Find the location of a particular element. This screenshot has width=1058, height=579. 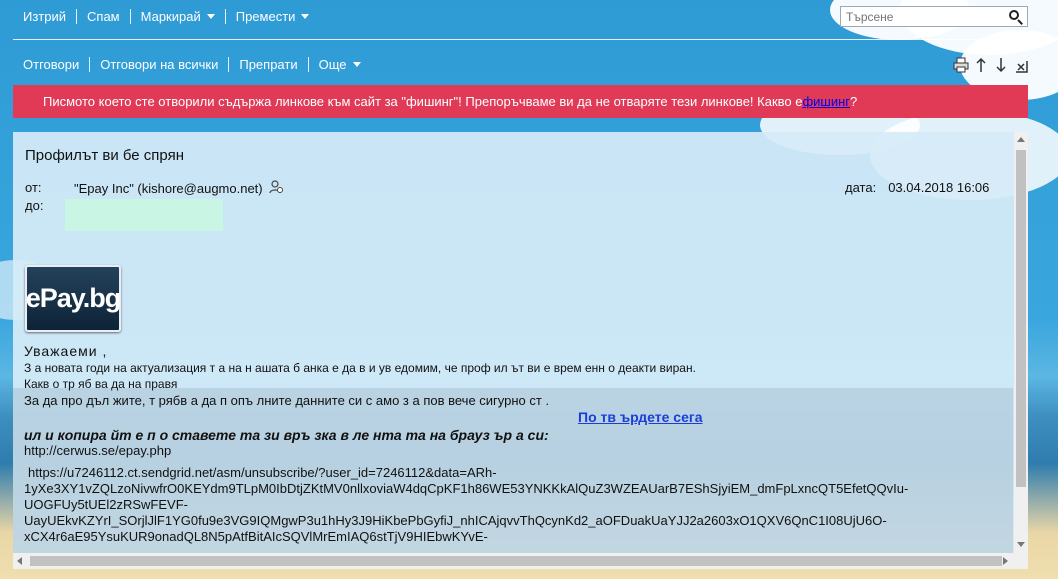

vertical-scrollbar is located at coordinates (1021, 350).